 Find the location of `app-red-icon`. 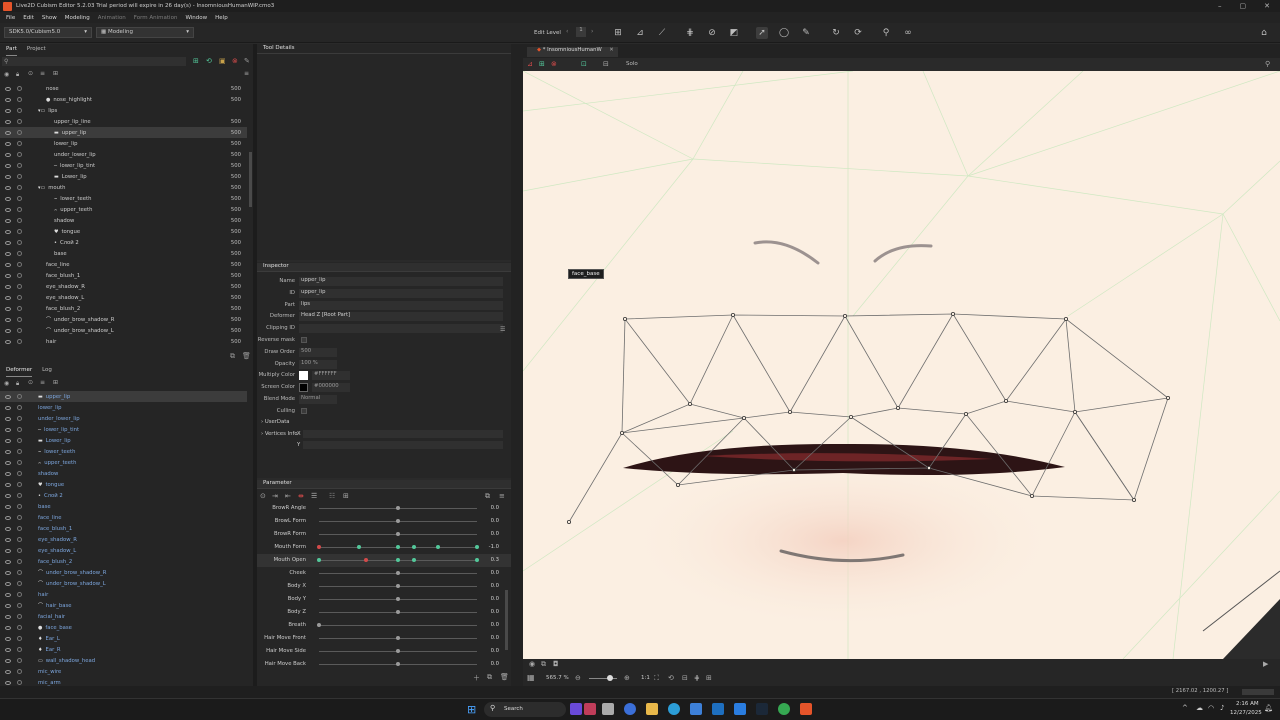

app-red-icon is located at coordinates (590, 709).